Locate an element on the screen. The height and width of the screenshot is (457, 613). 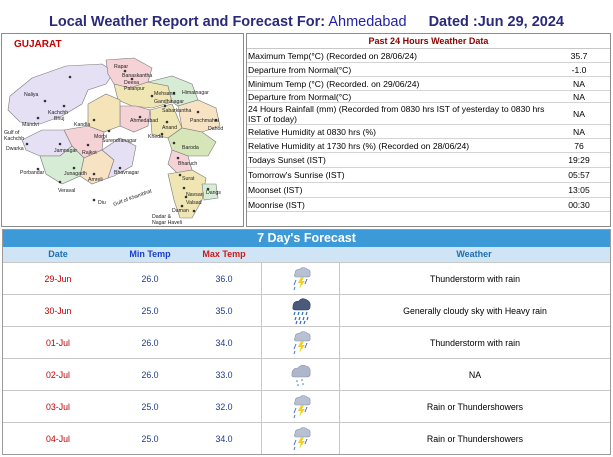
svg-text: Bharuch is located at coordinates (187, 164).